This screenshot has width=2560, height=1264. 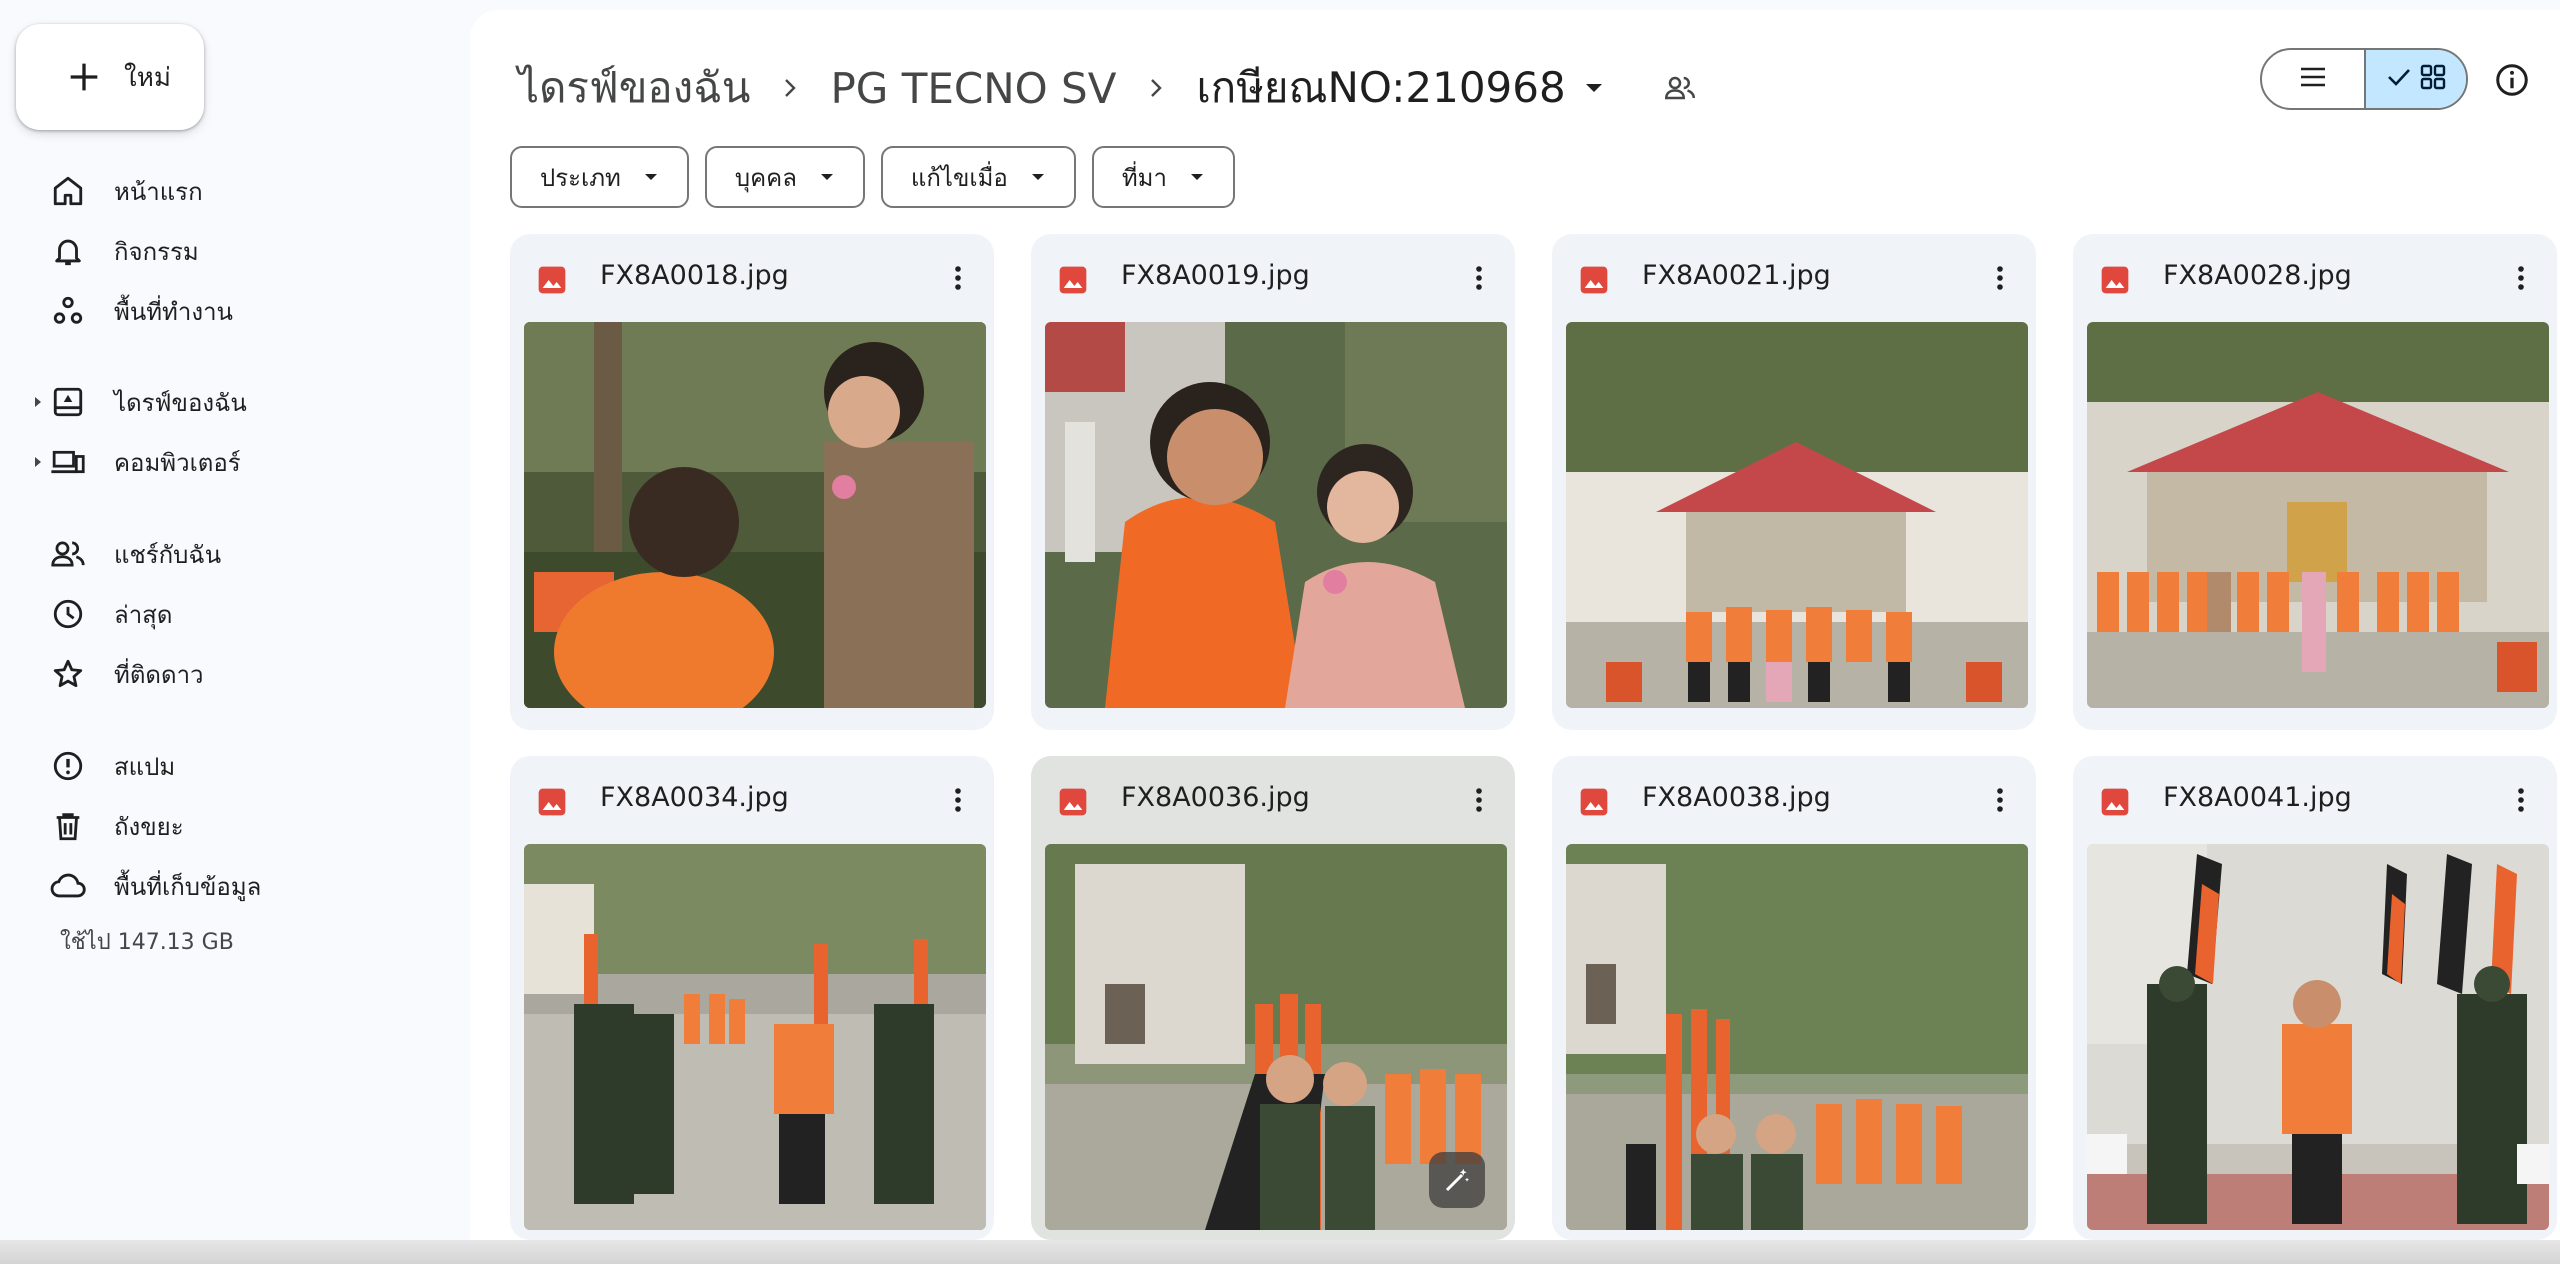 I want to click on sidebar-item-recent: ล่าสุด, so click(x=230, y=614).